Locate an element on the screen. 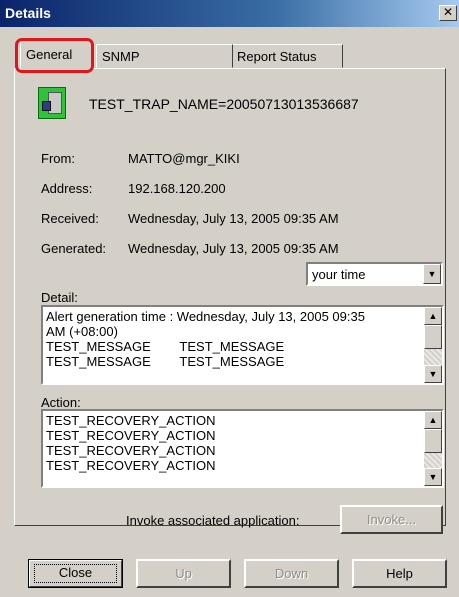 The width and height of the screenshot is (459, 597). close-button: Close is located at coordinates (75, 573).